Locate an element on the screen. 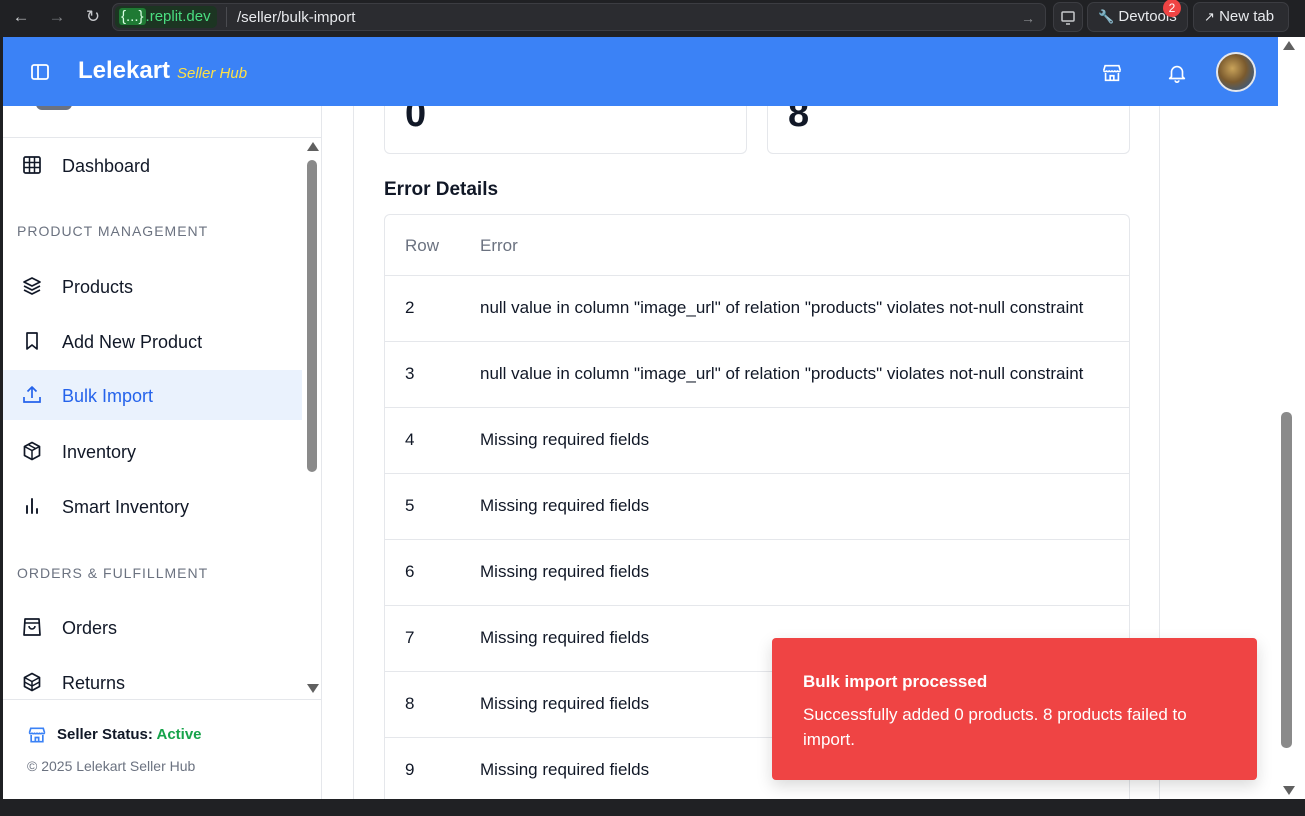 This screenshot has width=1305, height=816. reload-icon: ↻ is located at coordinates (93, 17).